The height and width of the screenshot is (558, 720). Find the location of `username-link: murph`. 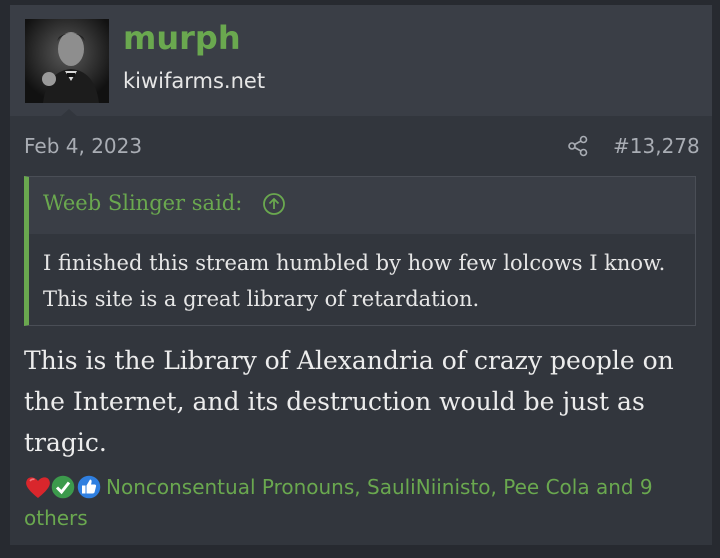

username-link: murph is located at coordinates (182, 38).